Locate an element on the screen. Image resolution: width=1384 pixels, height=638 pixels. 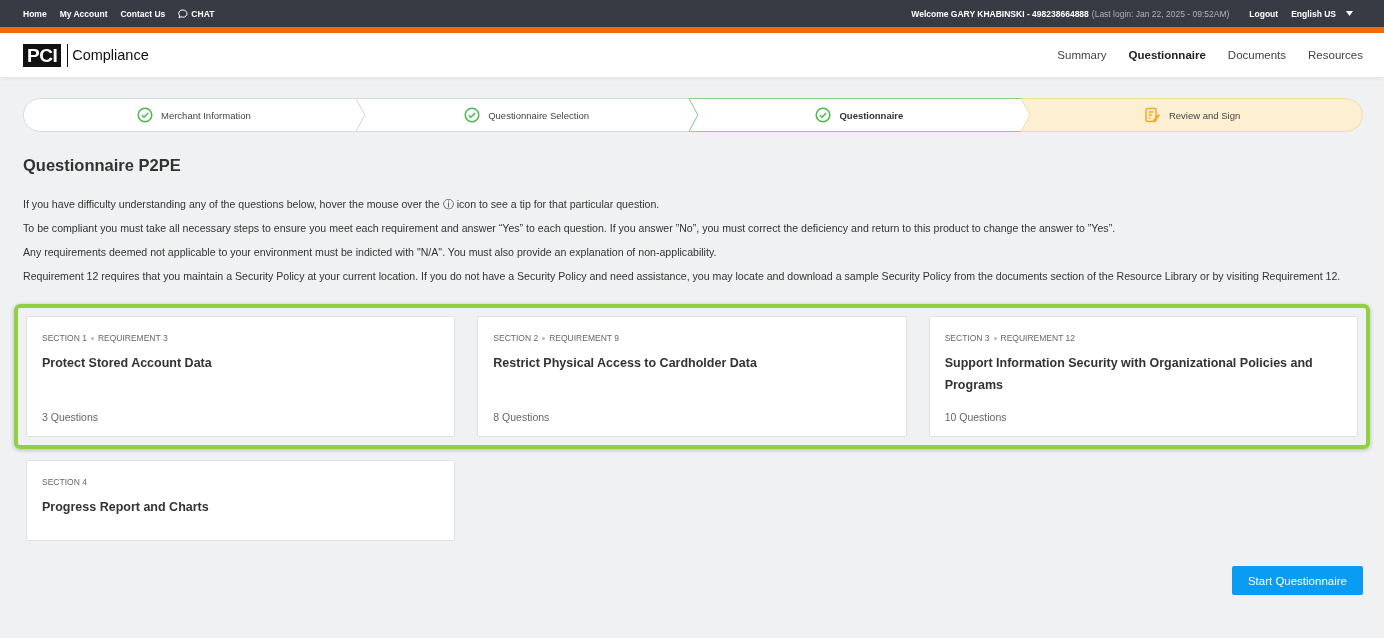
nav-link: Home is located at coordinates (35, 13).